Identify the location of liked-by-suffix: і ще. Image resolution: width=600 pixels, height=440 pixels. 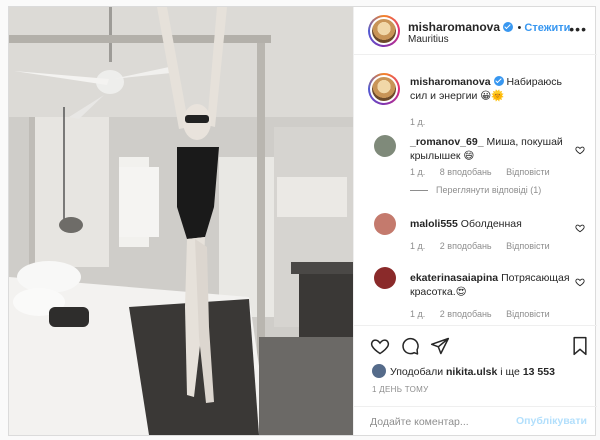
(510, 372).